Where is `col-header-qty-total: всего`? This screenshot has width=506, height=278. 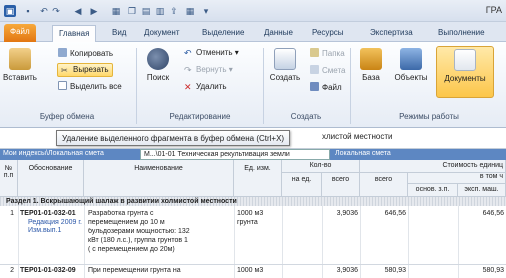
col-header-qty-total: всего is located at coordinates (341, 185).